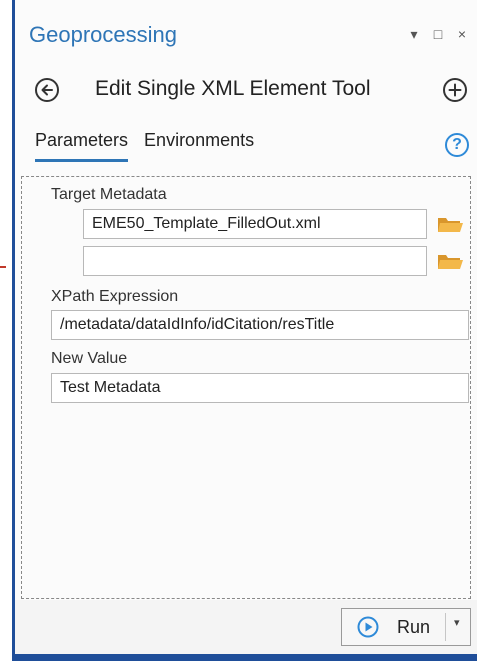 The height and width of the screenshot is (661, 477). What do you see at coordinates (246, 627) in the screenshot?
I see `tool-footer: Run ▾` at bounding box center [246, 627].